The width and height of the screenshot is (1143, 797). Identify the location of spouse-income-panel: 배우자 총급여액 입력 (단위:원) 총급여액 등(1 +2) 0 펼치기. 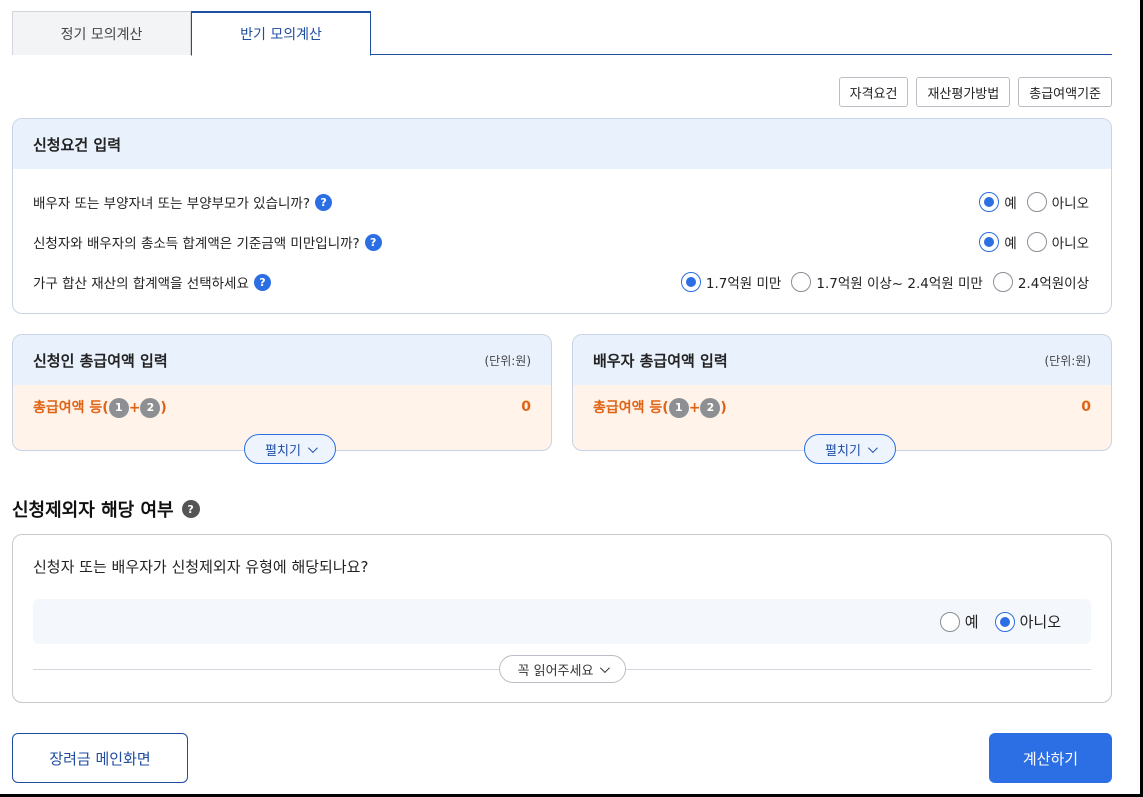
(842, 399).